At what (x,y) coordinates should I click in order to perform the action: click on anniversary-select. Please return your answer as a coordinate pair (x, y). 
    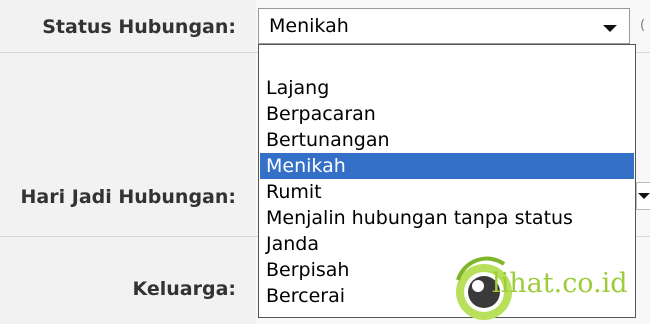
    Looking at the image, I should click on (643, 196).